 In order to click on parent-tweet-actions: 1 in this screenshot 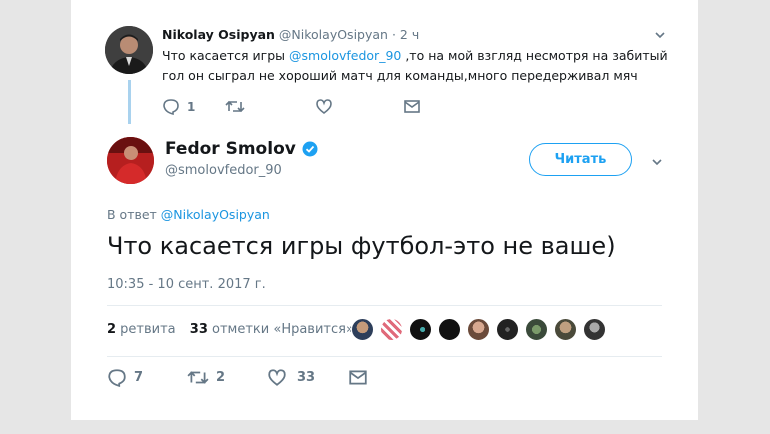, I will do `click(312, 108)`.